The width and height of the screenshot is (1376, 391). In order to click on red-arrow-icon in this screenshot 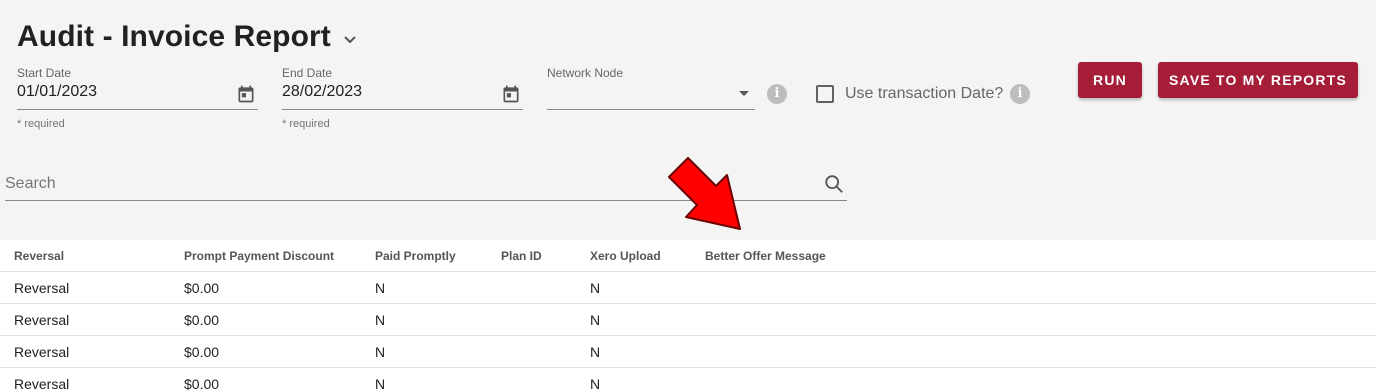, I will do `click(704, 193)`.